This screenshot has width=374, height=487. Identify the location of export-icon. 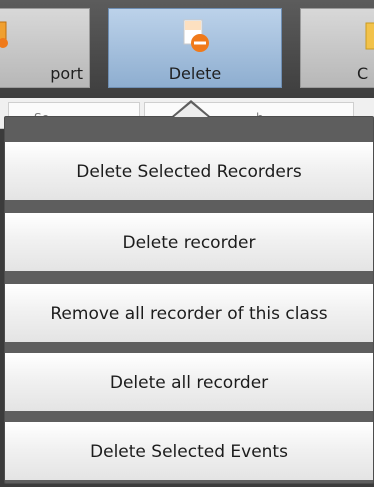
(4, 34).